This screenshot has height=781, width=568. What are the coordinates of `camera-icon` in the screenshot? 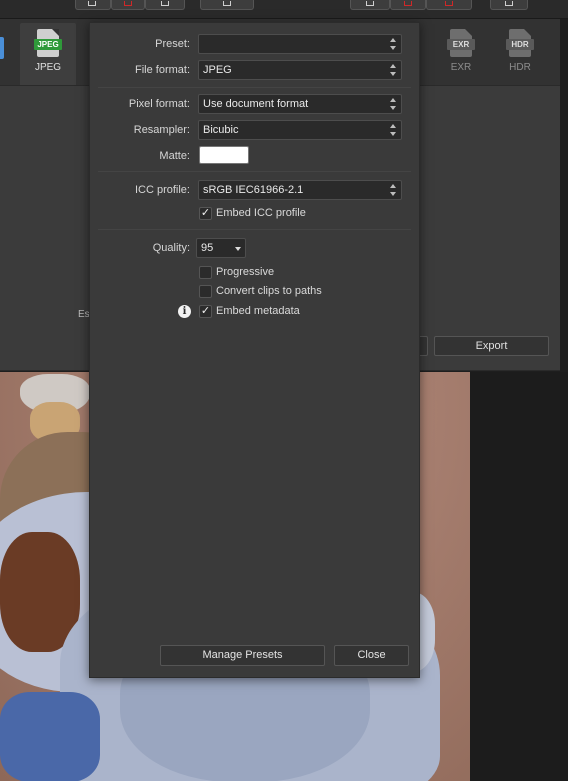 It's located at (227, 3).